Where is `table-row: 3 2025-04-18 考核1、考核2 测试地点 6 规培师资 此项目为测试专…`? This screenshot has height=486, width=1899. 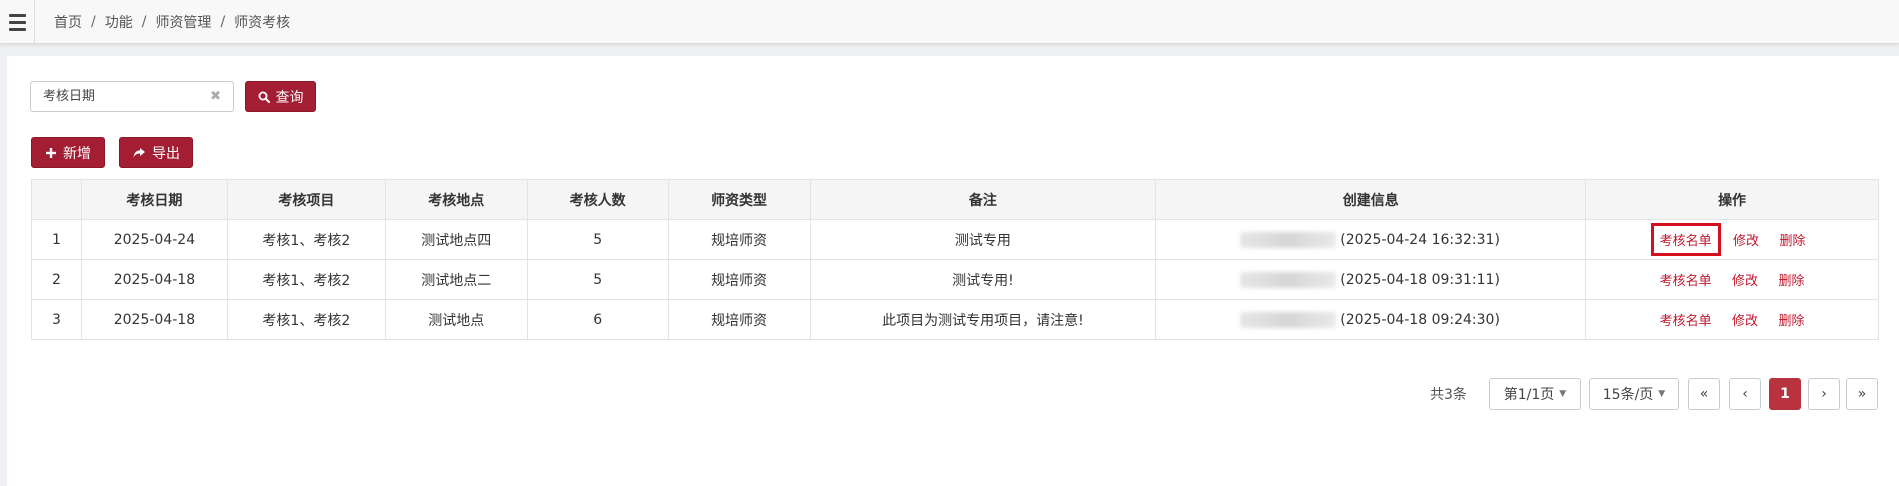
table-row: 3 2025-04-18 考核1、考核2 测试地点 6 规培师资 此项目为测试专… is located at coordinates (955, 319).